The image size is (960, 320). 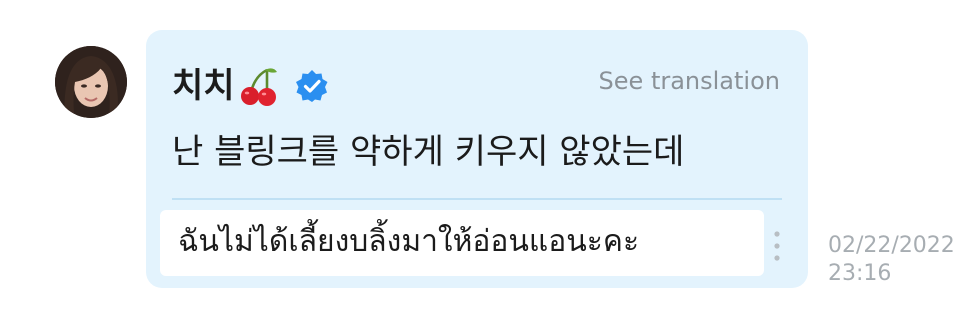 I want to click on avatar, so click(x=91, y=82).